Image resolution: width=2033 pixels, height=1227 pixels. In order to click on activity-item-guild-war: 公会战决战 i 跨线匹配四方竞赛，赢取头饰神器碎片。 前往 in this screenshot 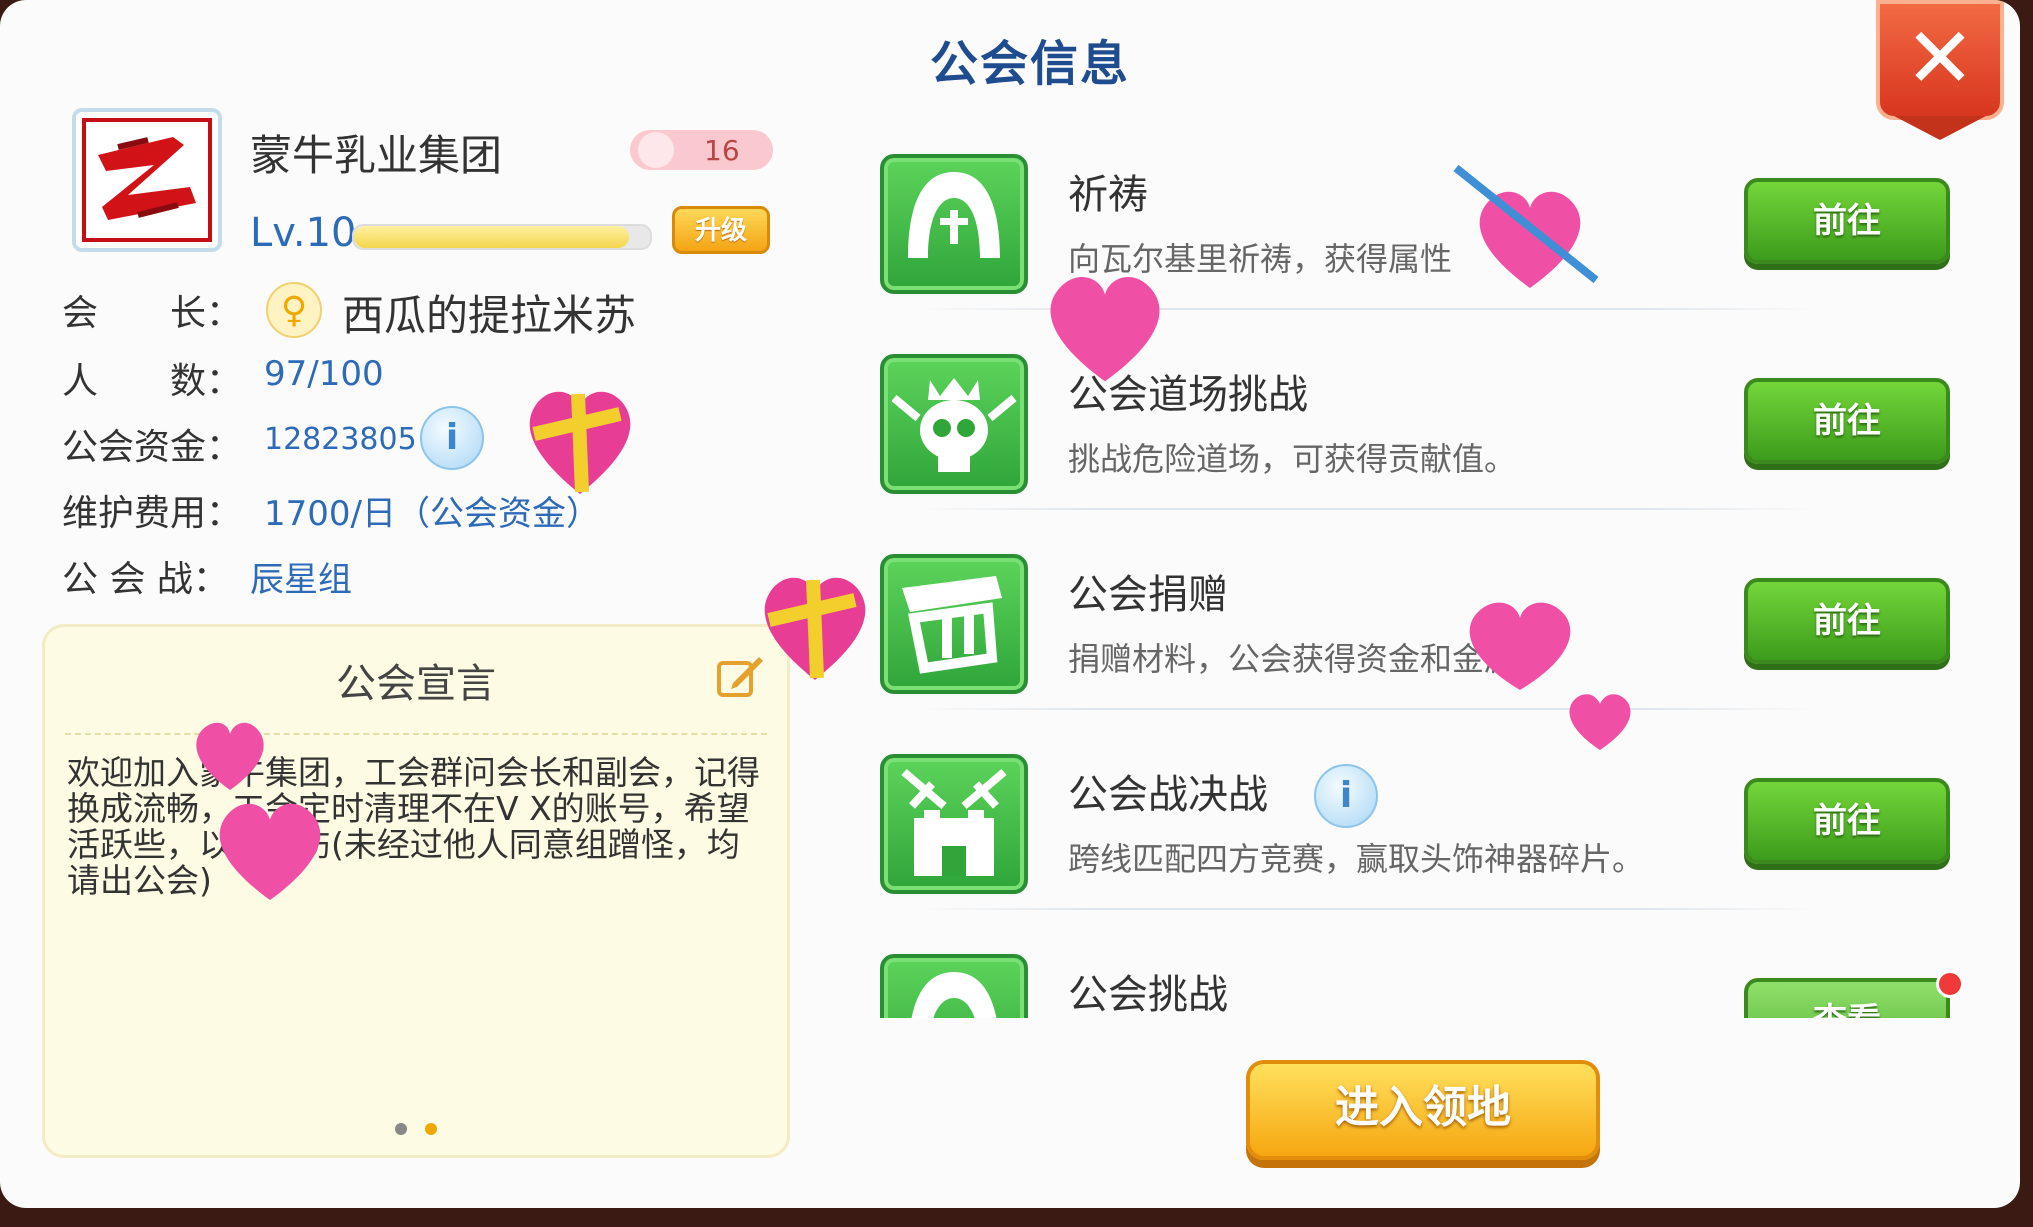, I will do `click(1423, 810)`.